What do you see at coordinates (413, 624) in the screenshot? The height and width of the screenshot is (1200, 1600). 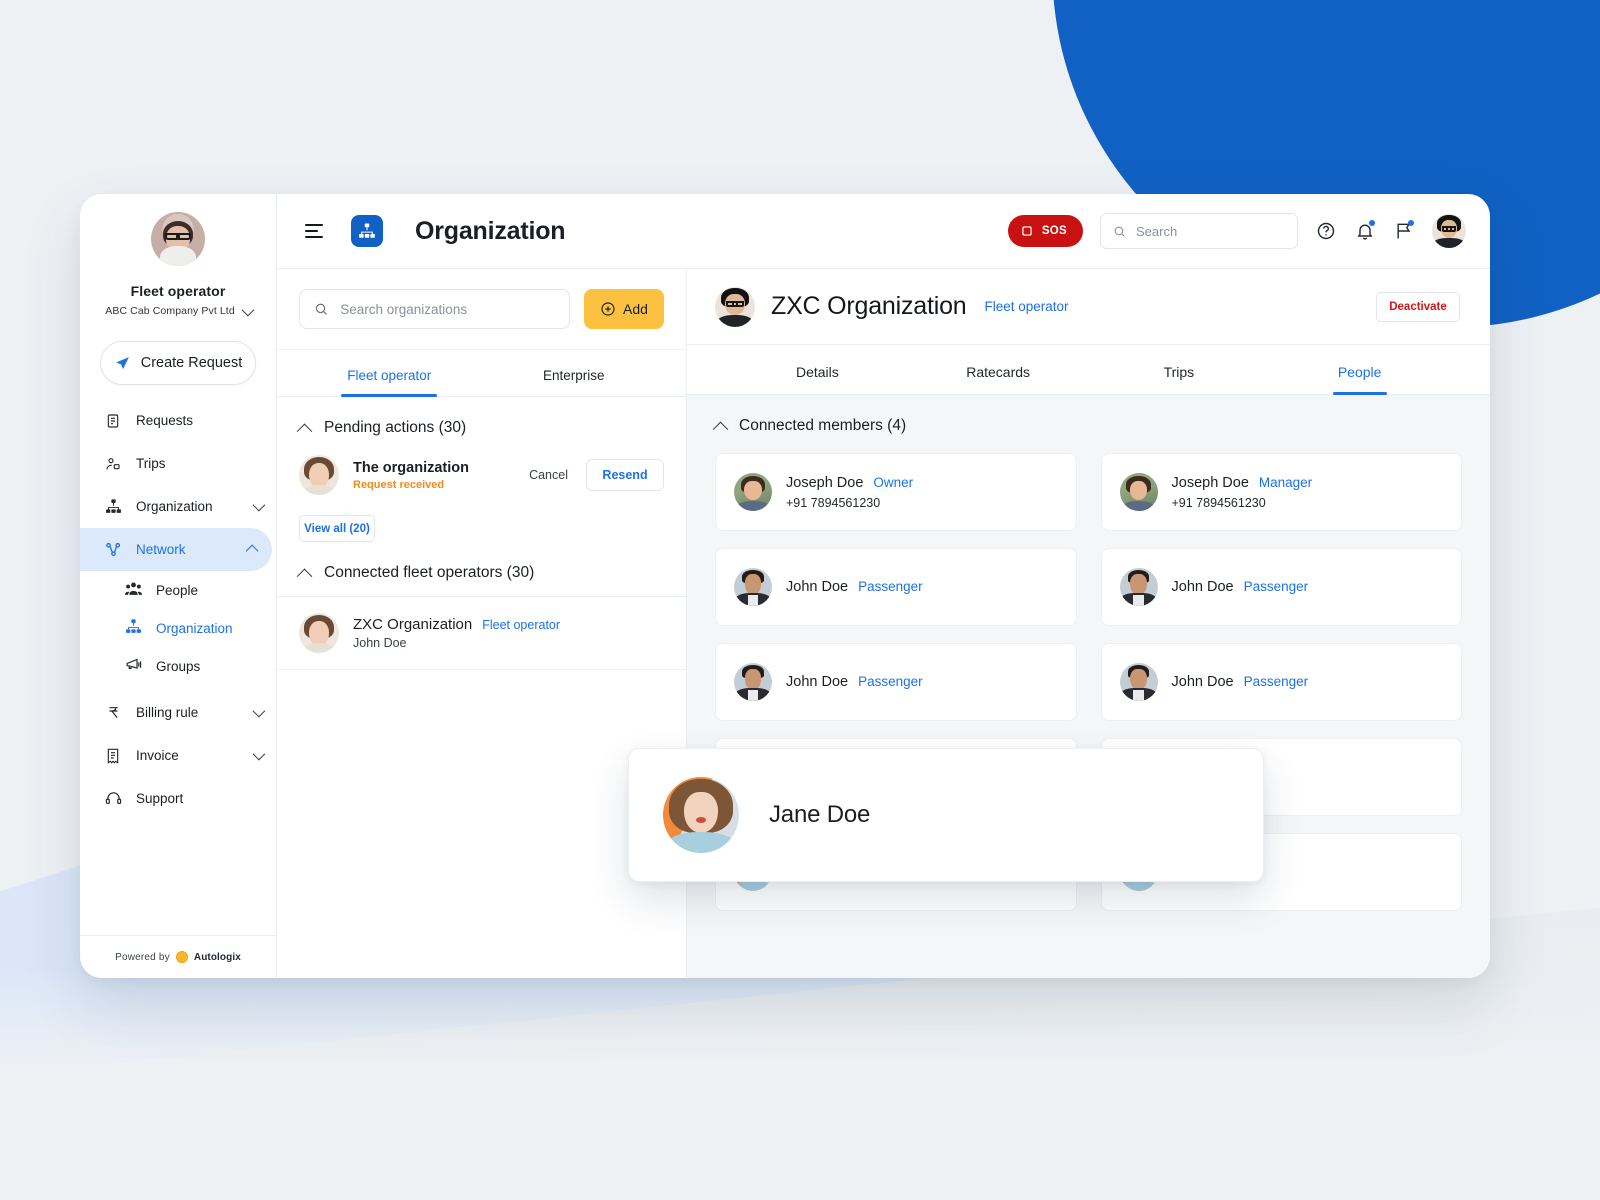 I see `organization-name: ZXC Organization` at bounding box center [413, 624].